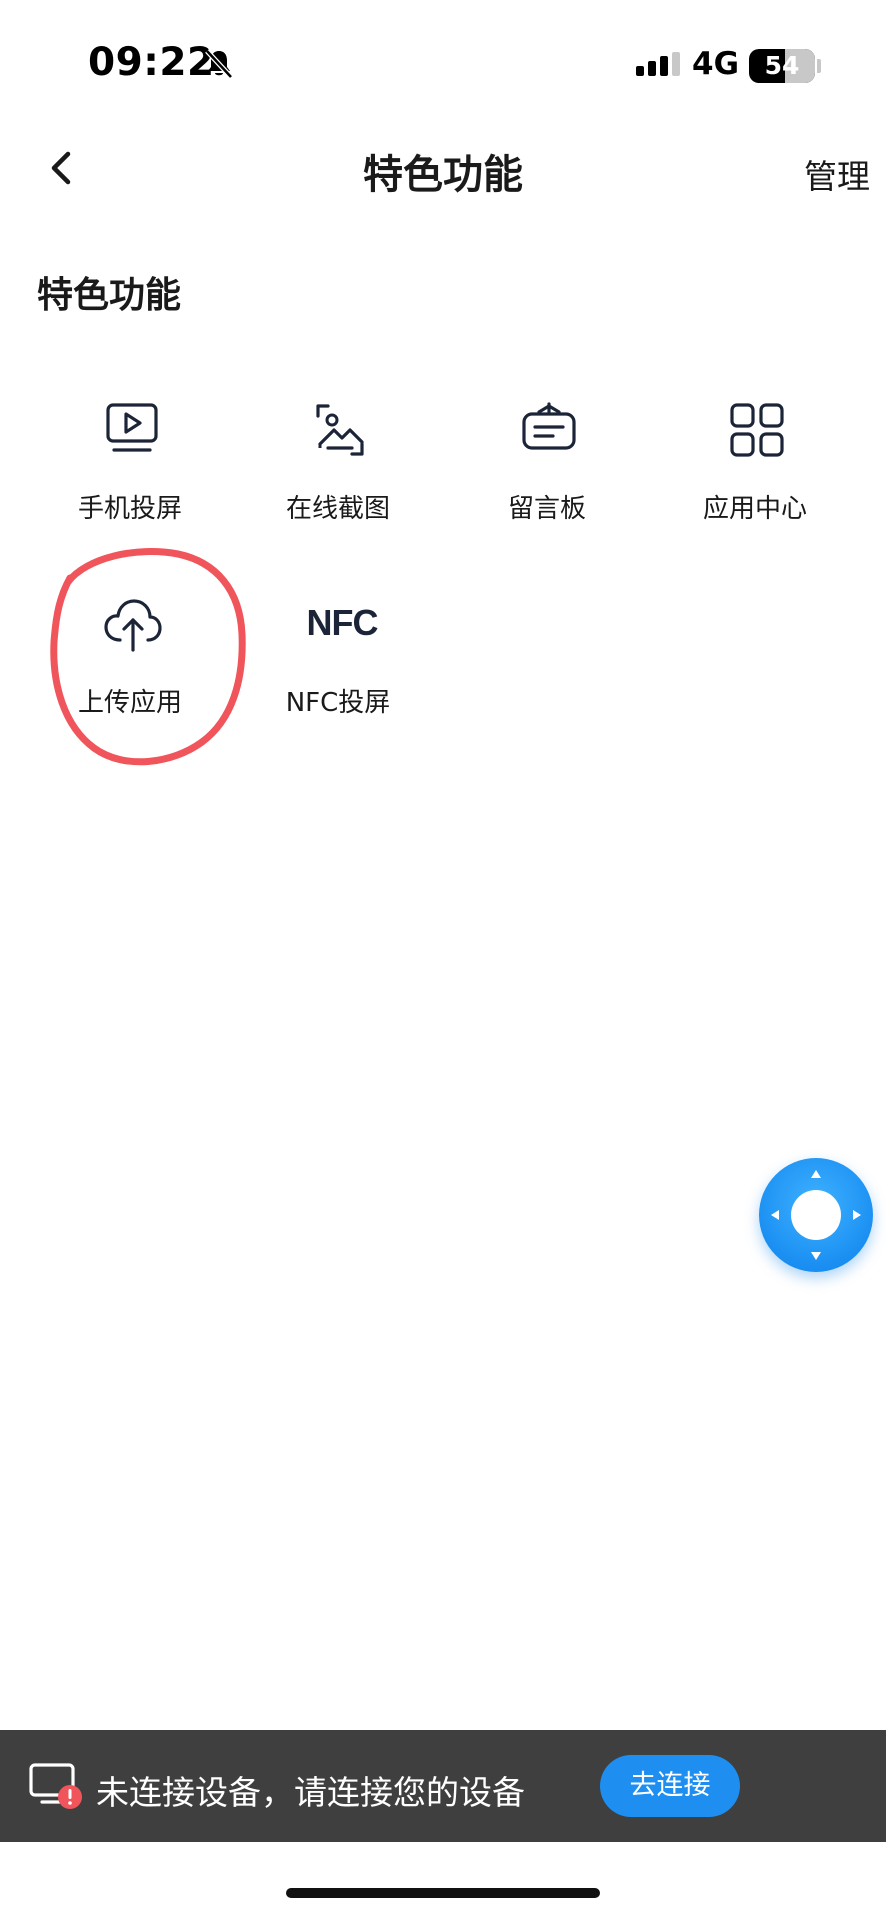 Image resolution: width=886 pixels, height=1920 pixels. Describe the element at coordinates (754, 509) in the screenshot. I see `feature-label: 应用中心` at that location.